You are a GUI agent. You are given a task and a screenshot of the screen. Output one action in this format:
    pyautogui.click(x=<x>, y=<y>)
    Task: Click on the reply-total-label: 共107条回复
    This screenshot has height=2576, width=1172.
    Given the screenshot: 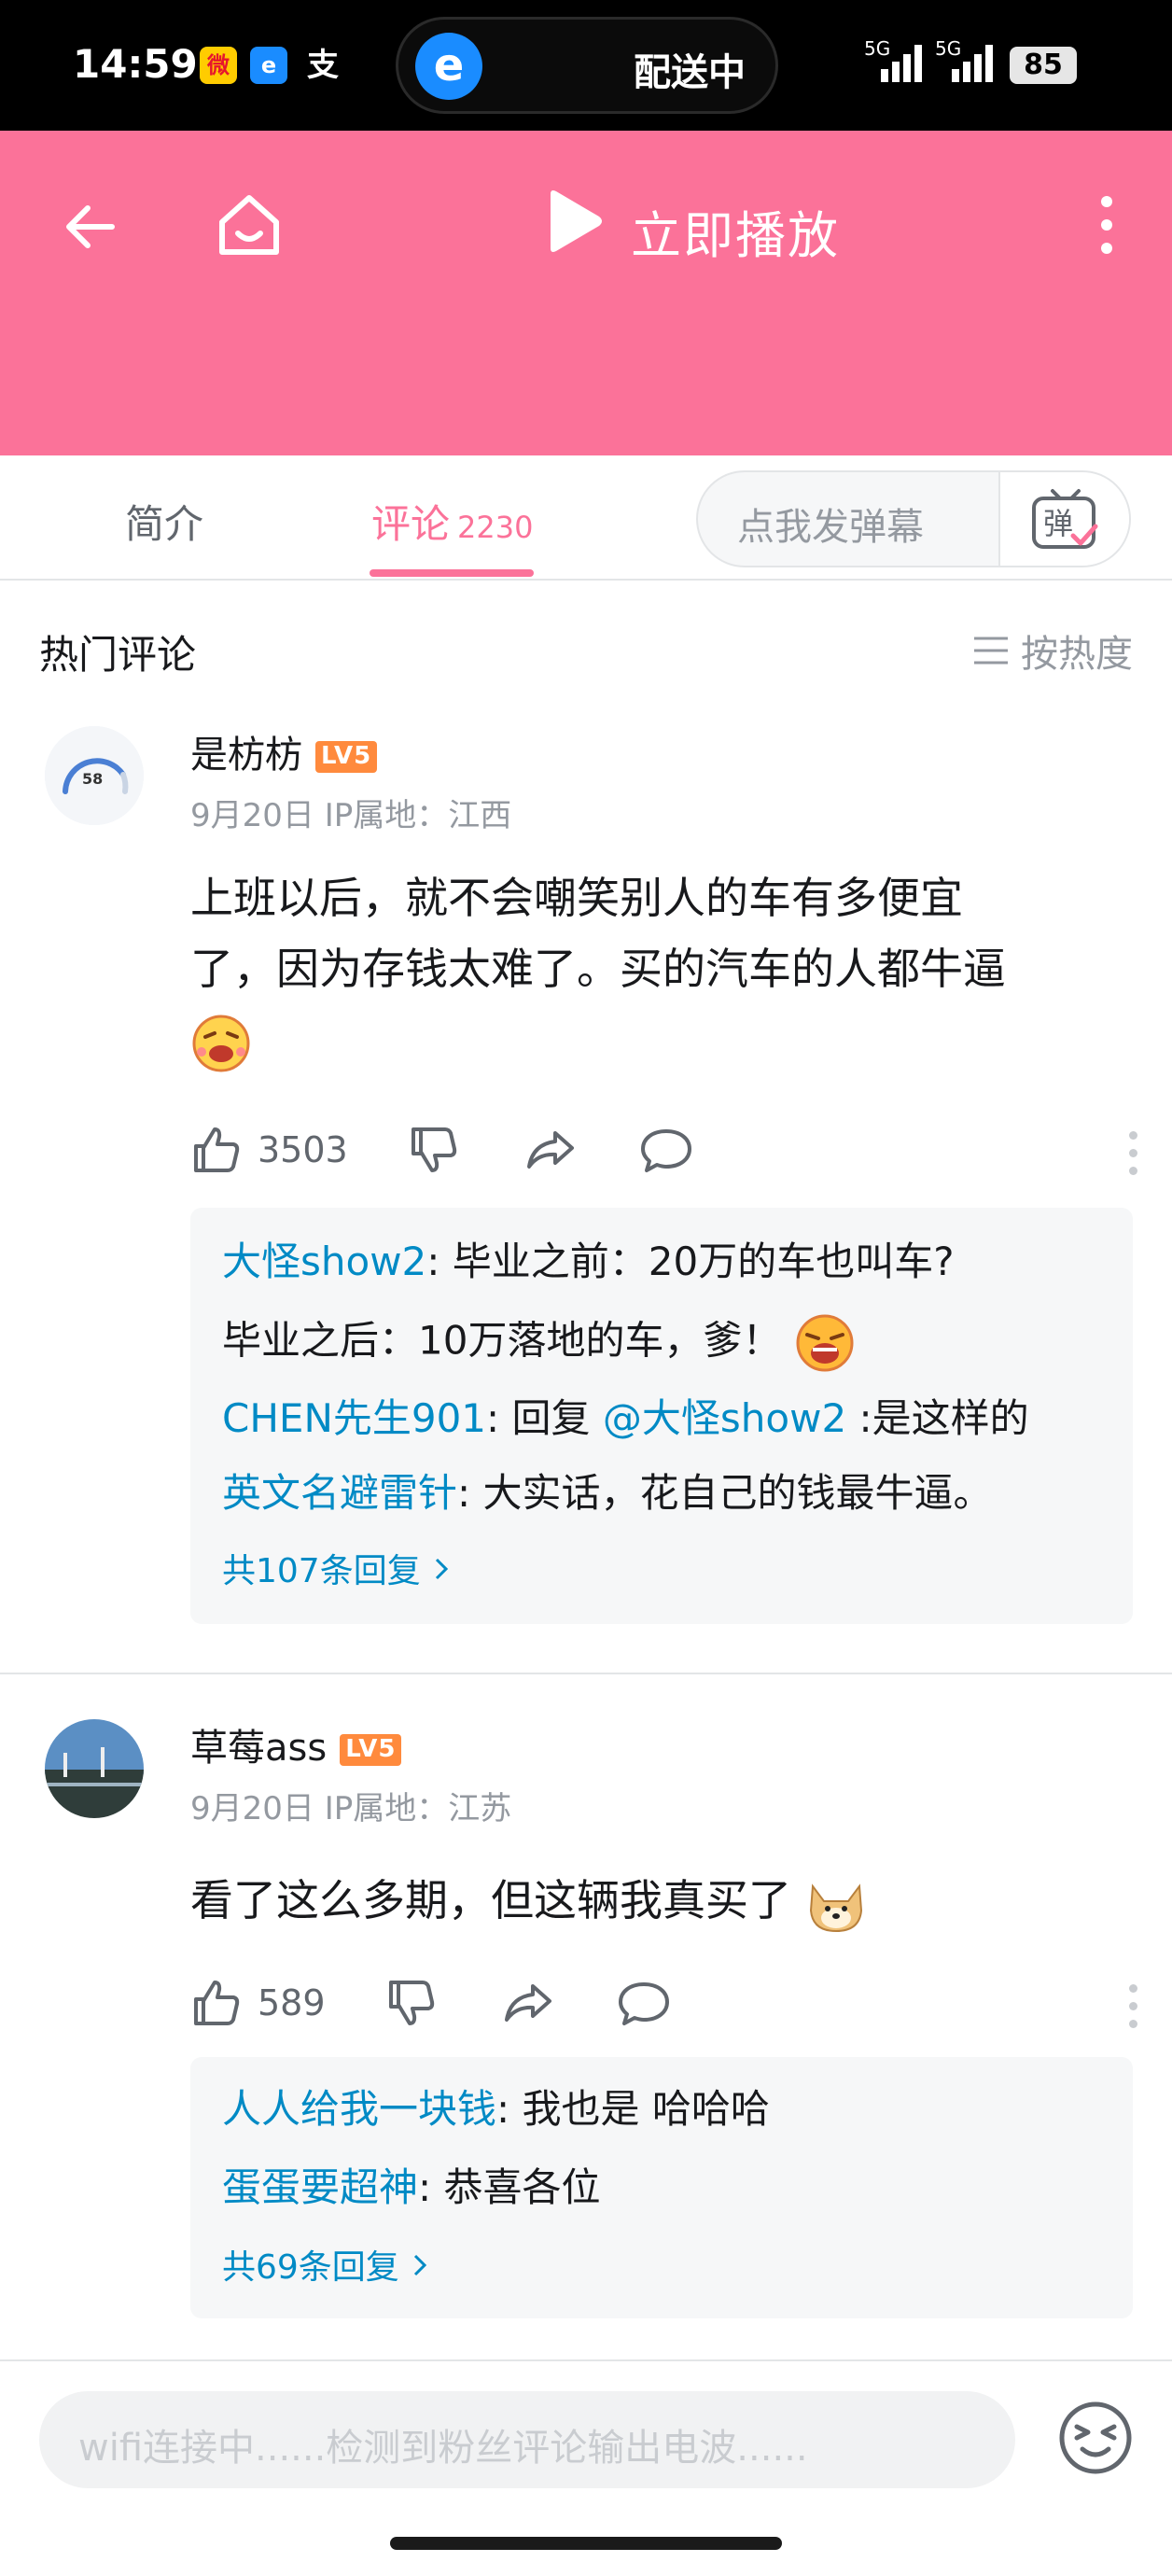 What is the action you would take?
    pyautogui.click(x=321, y=1571)
    